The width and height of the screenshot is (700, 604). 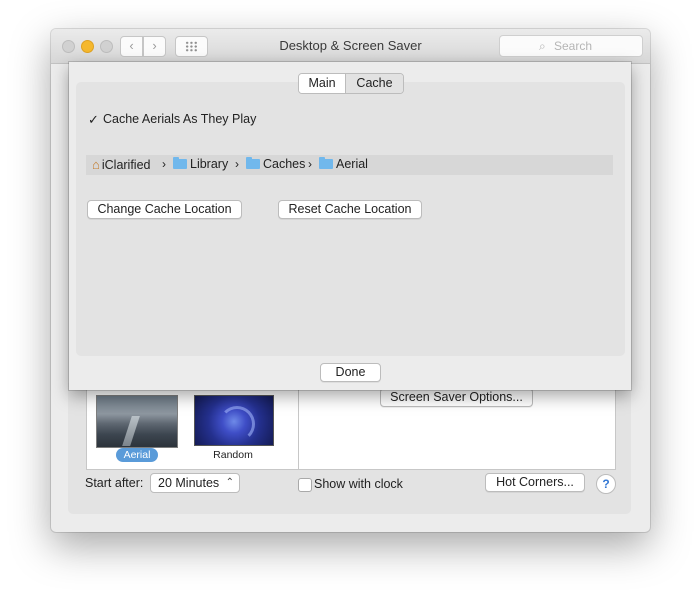 I want to click on aerial-thumbnail, so click(x=137, y=421).